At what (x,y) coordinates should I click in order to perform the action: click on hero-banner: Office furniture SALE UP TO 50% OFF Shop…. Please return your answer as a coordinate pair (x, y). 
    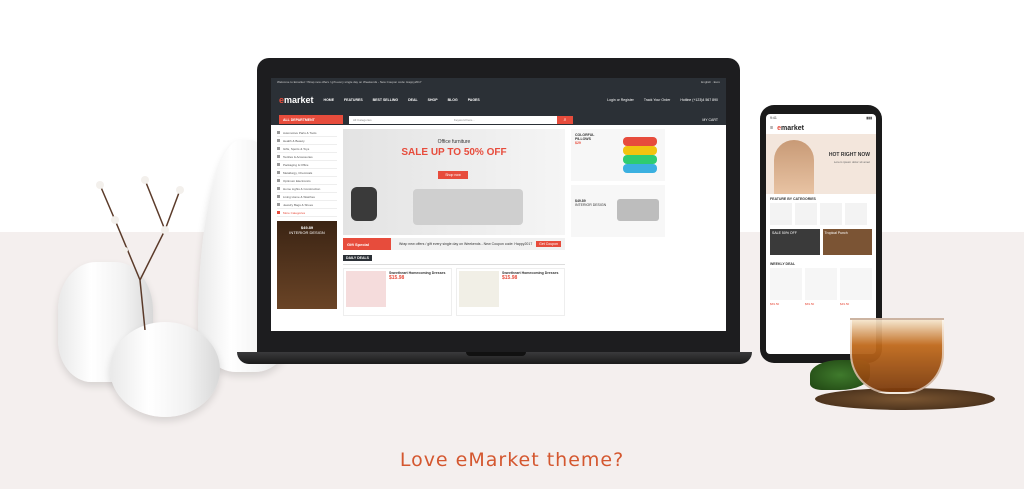
    Looking at the image, I should click on (454, 182).